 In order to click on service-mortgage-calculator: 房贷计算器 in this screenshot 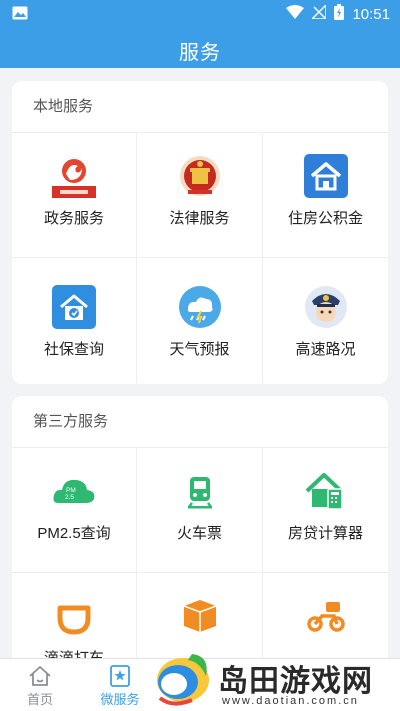, I will do `click(325, 510)`.